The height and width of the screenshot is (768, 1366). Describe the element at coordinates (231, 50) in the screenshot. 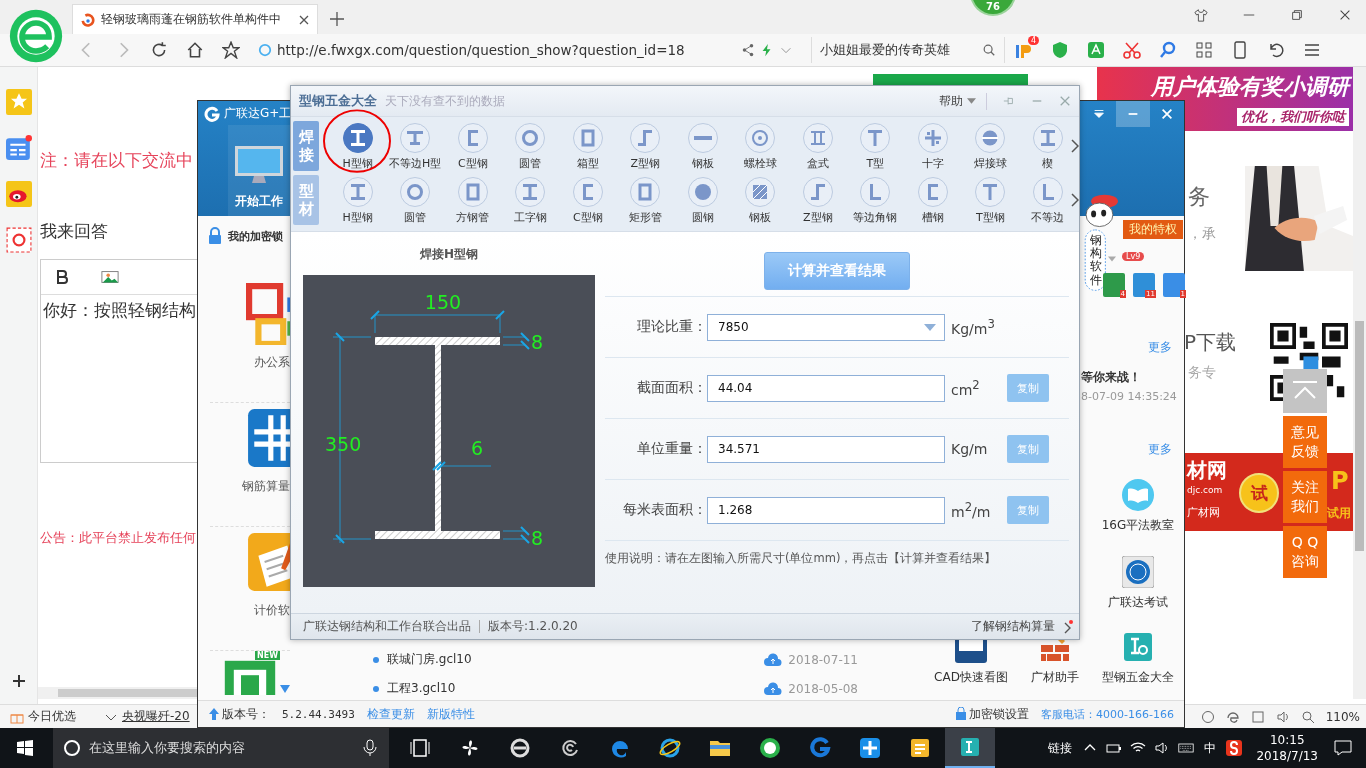

I see `star-icon` at that location.